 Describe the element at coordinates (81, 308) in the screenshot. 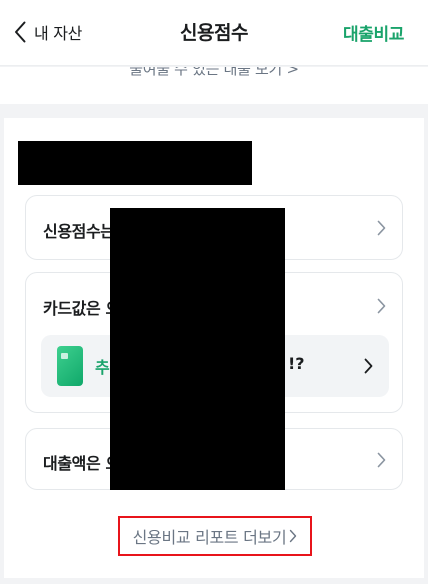

I see `card-payment-card-label: 카드값은 으` at that location.